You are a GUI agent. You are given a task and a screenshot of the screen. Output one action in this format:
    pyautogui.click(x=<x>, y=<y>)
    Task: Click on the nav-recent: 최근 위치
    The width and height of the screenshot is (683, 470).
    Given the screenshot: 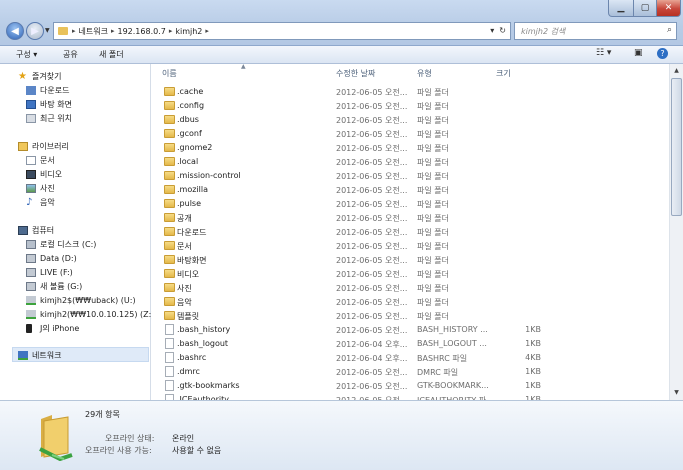 What is the action you would take?
    pyautogui.click(x=49, y=118)
    